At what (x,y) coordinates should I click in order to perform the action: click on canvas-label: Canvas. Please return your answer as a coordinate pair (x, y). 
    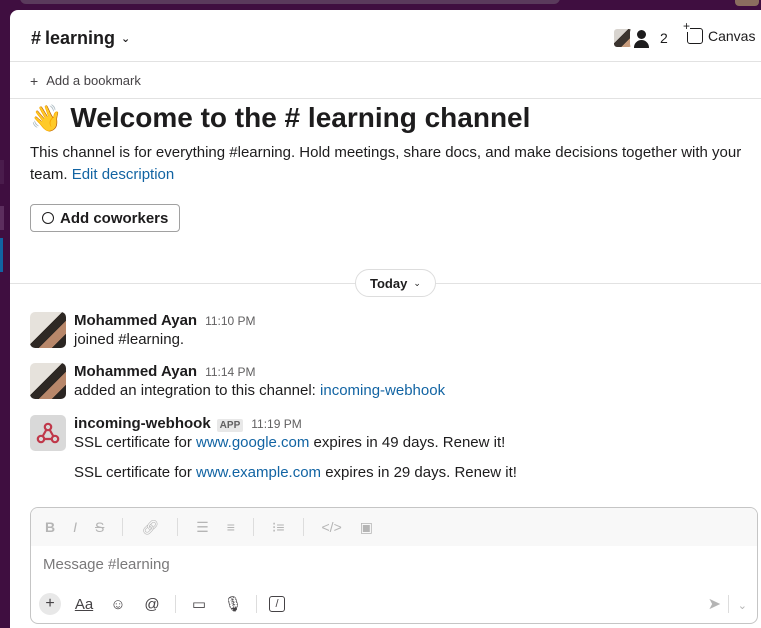
    Looking at the image, I should click on (732, 36).